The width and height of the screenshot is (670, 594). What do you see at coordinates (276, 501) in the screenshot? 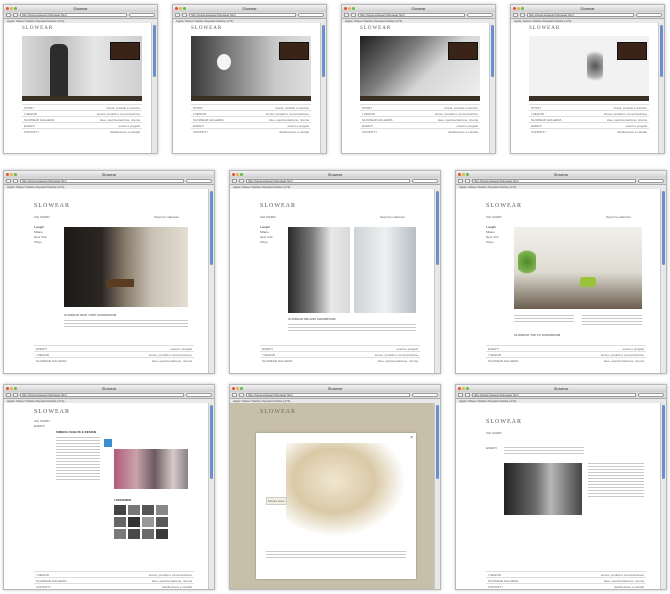
I see `label-note: Mostra testo` at bounding box center [276, 501].